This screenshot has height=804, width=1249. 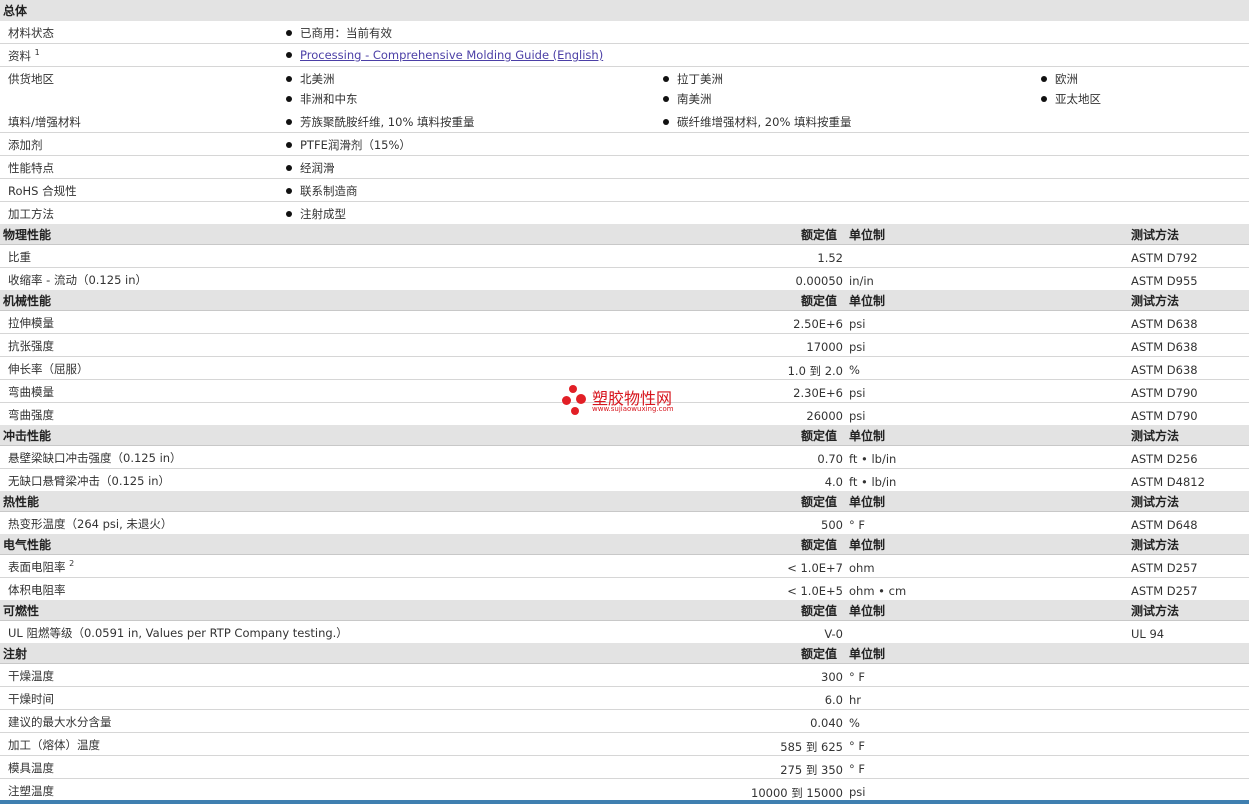 I want to click on general-row-rohs: RoHS 合规性 联系制造商, so click(x=624, y=190).